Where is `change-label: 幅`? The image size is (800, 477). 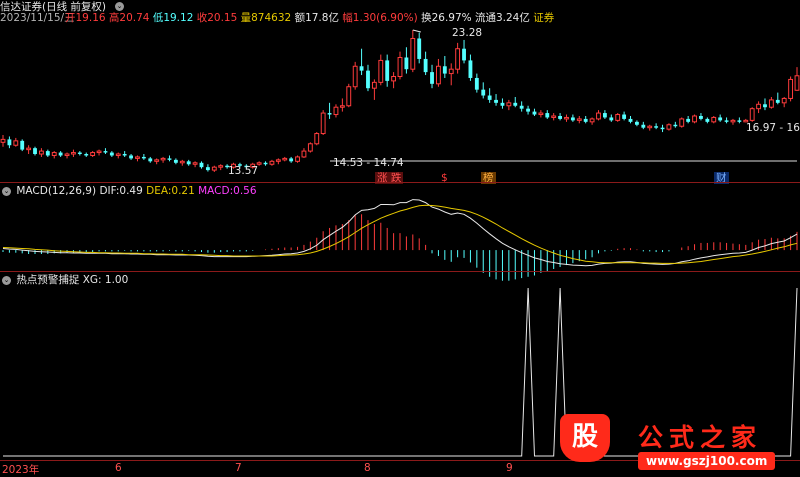 change-label: 幅 is located at coordinates (347, 18).